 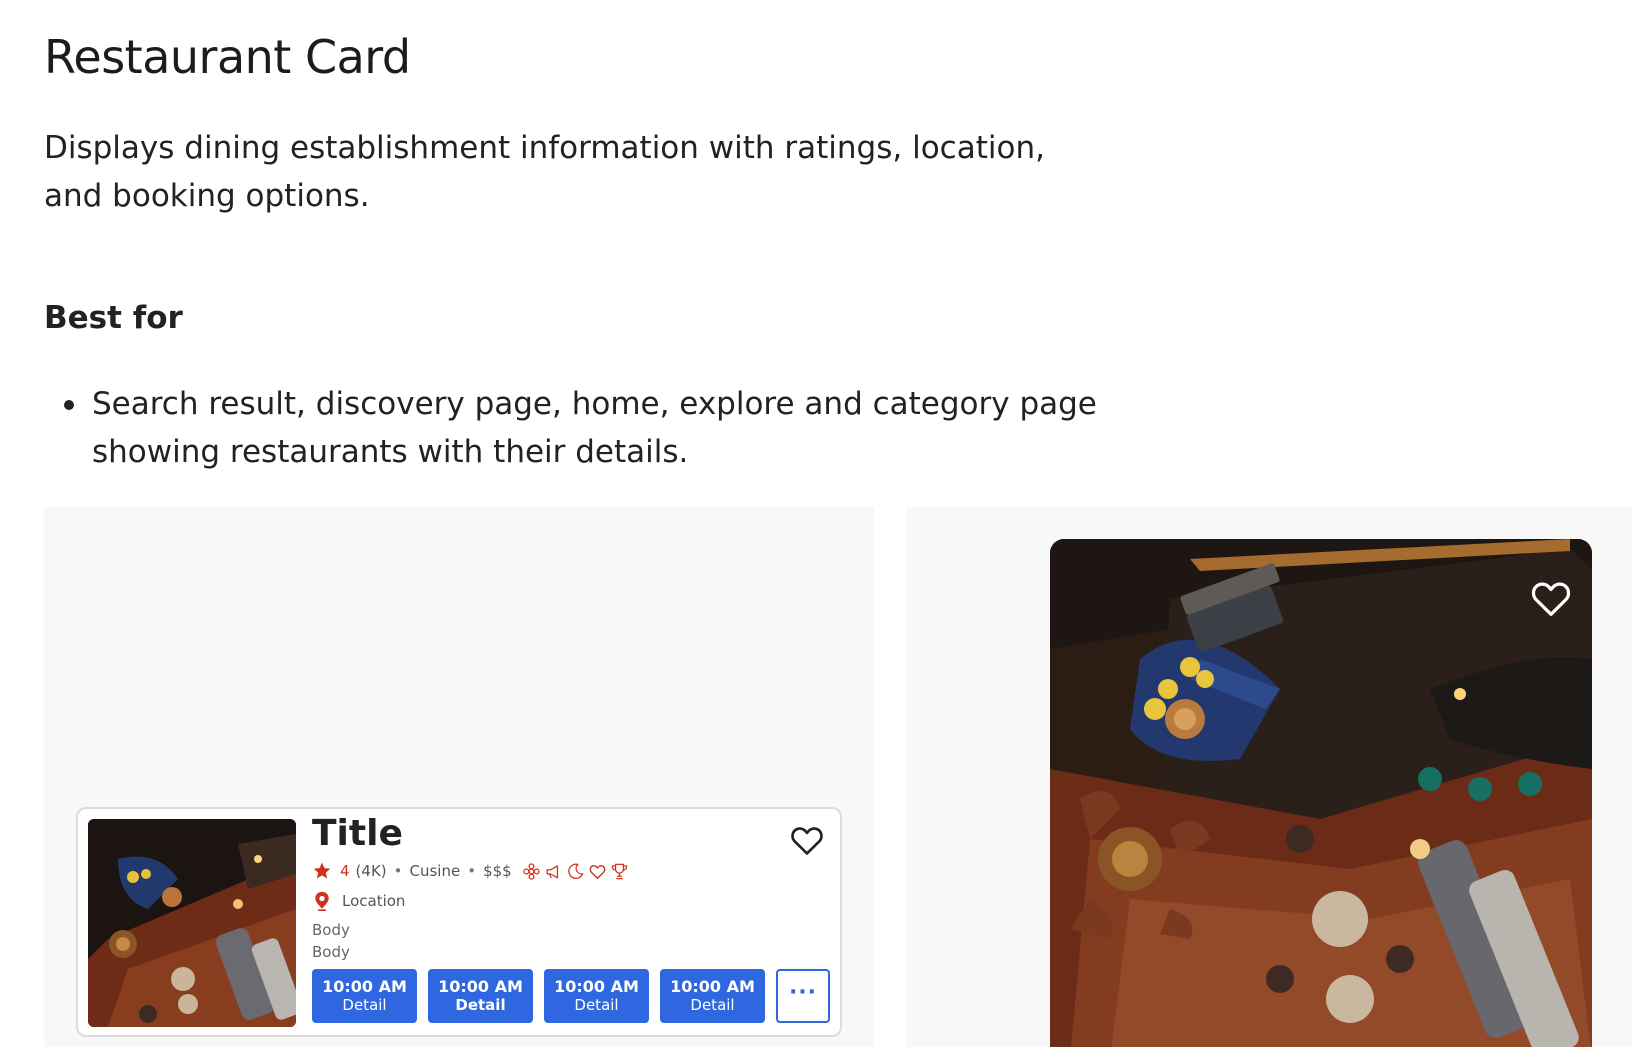 I want to click on flower-icon, so click(x=531, y=871).